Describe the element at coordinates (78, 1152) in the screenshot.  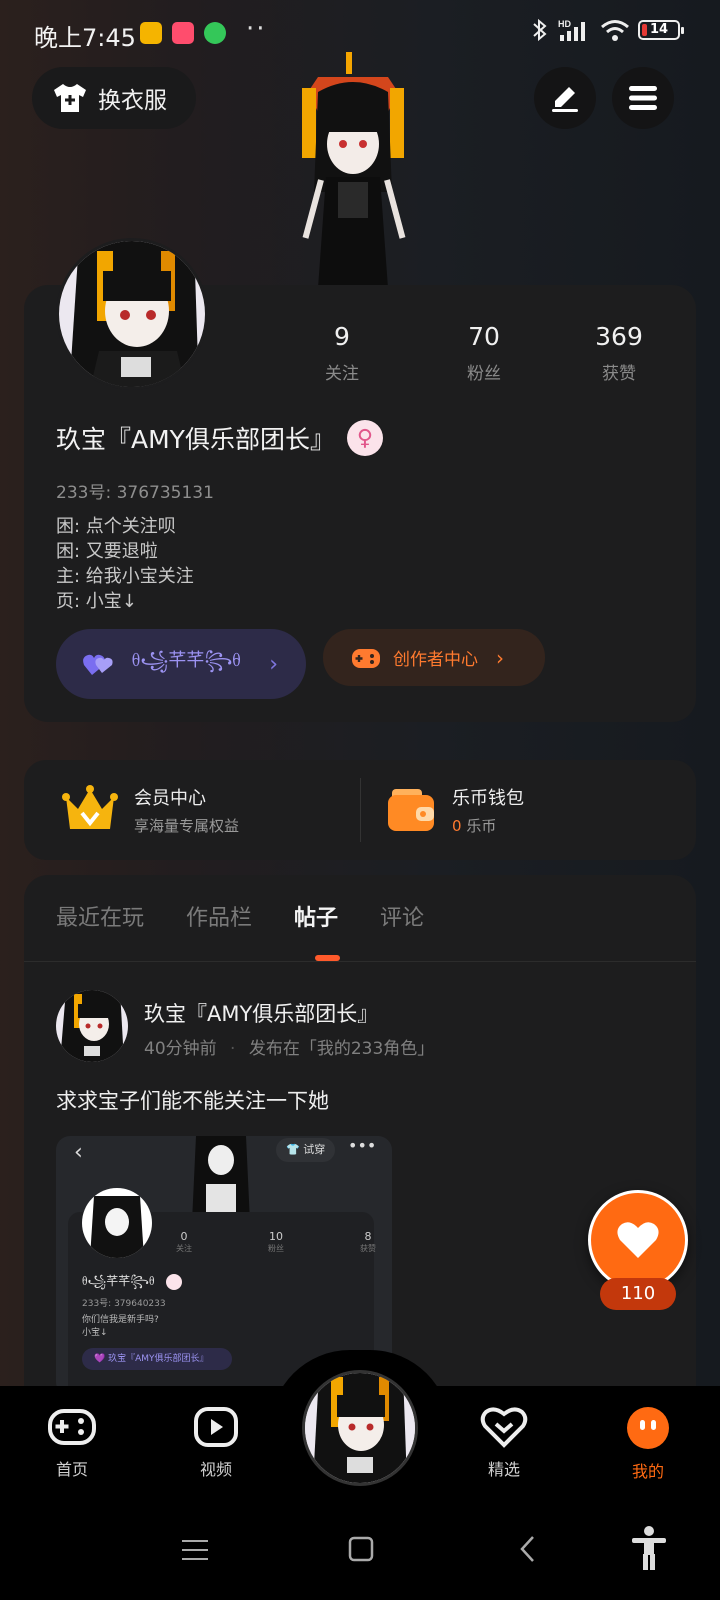
I see `back-icon: ‹` at that location.